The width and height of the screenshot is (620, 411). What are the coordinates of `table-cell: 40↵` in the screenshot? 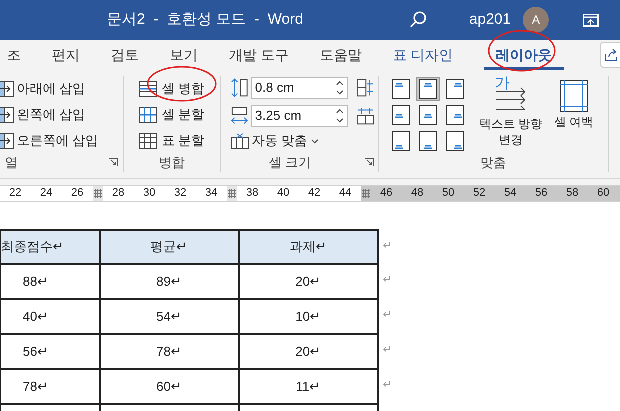 It's located at (50, 316).